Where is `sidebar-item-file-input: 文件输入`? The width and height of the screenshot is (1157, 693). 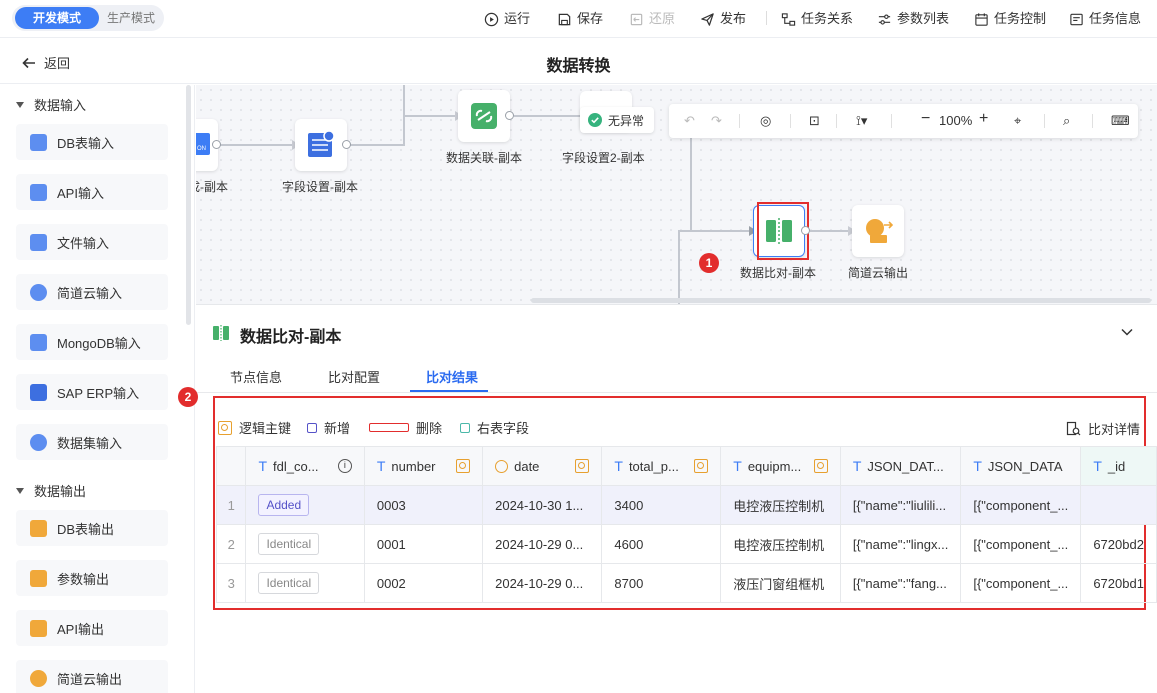
sidebar-item-file-input: 文件输入 is located at coordinates (92, 242).